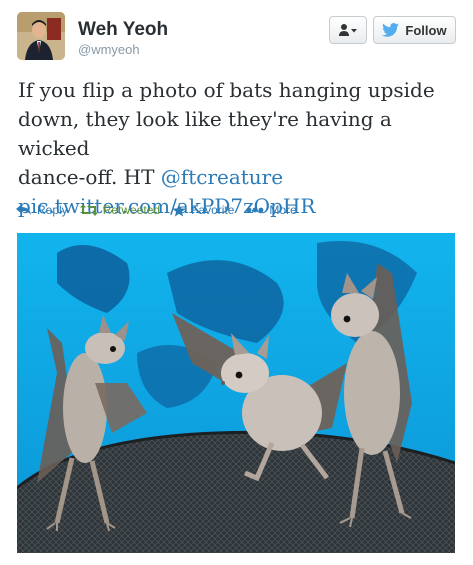  Describe the element at coordinates (131, 210) in the screenshot. I see `retweeted-label: Retweeted` at that location.